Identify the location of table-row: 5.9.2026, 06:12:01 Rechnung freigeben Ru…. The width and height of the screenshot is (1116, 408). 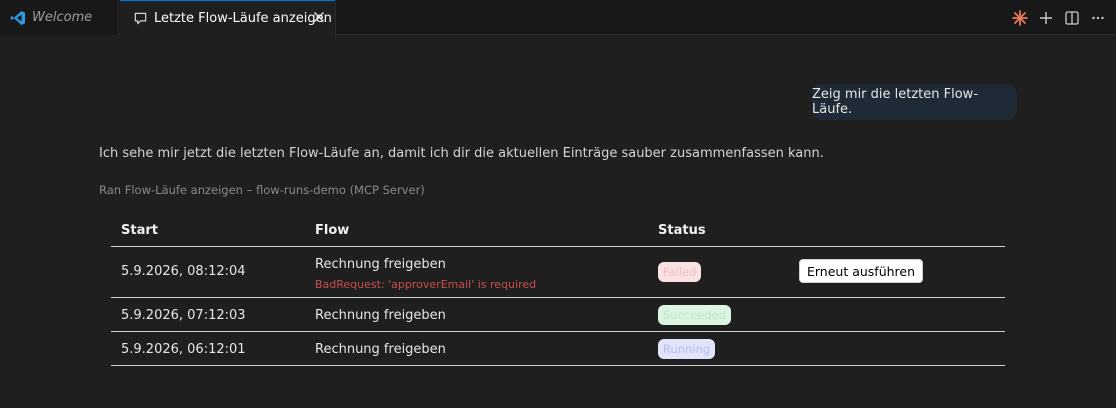
(558, 349).